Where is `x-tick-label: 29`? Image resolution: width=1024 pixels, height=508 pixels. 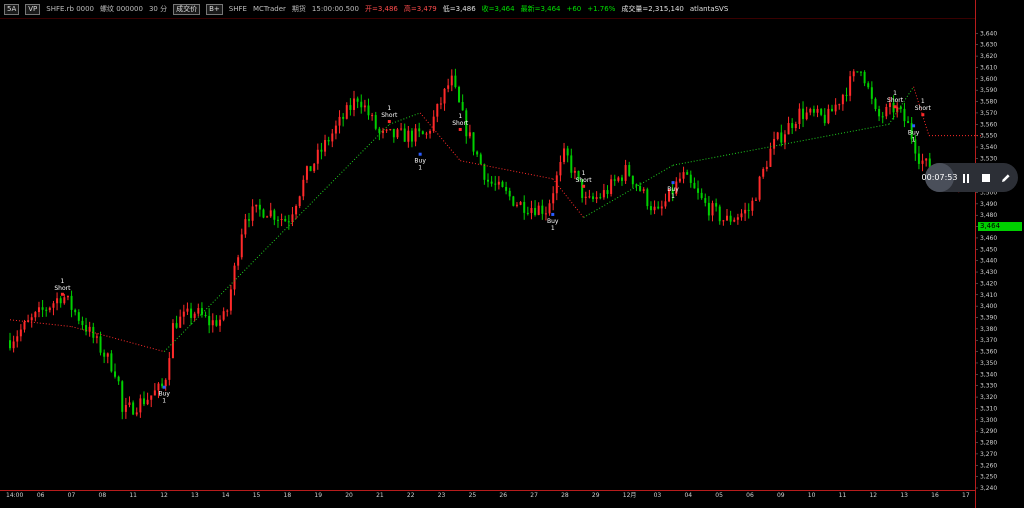 x-tick-label: 29 is located at coordinates (596, 495).